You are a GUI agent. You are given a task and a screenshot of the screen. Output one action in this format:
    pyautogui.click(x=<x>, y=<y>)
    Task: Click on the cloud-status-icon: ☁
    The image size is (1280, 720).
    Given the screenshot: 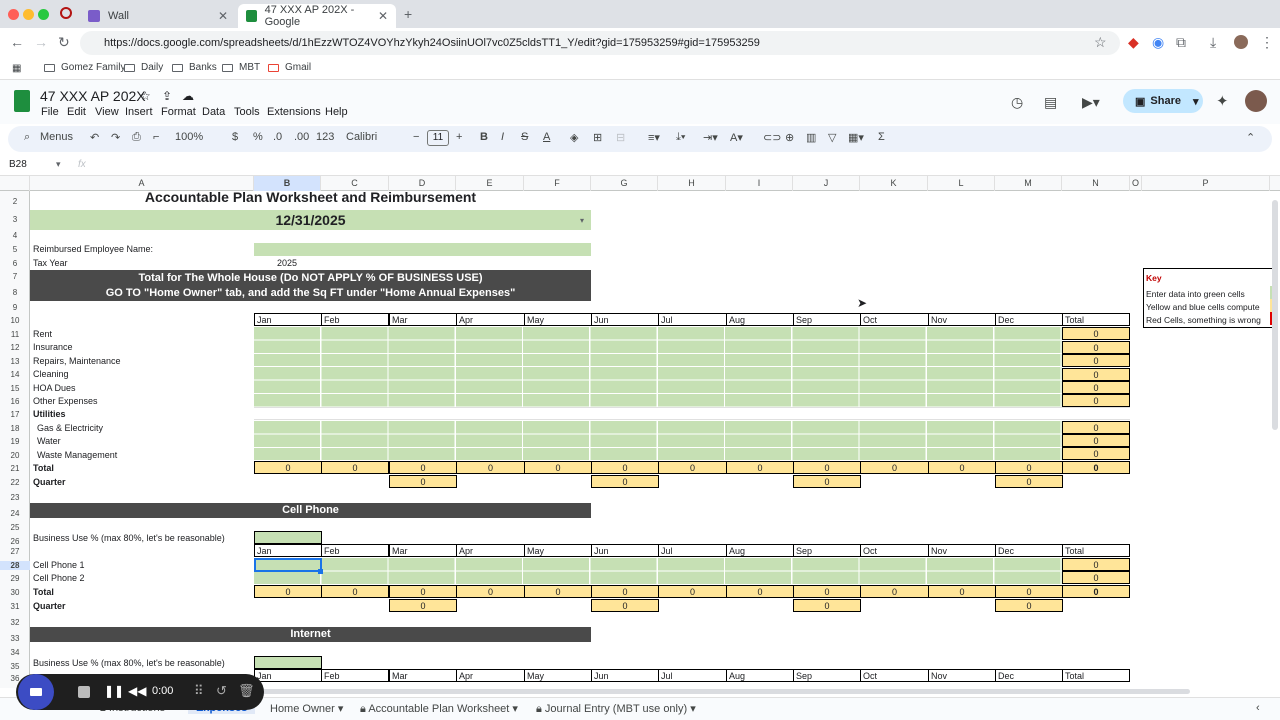 What is the action you would take?
    pyautogui.click(x=188, y=96)
    